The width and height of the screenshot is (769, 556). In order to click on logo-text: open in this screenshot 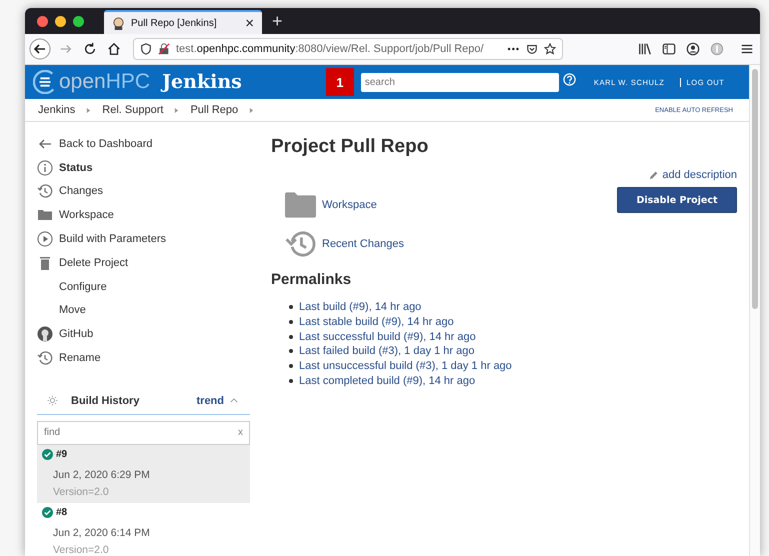, I will do `click(82, 82)`.